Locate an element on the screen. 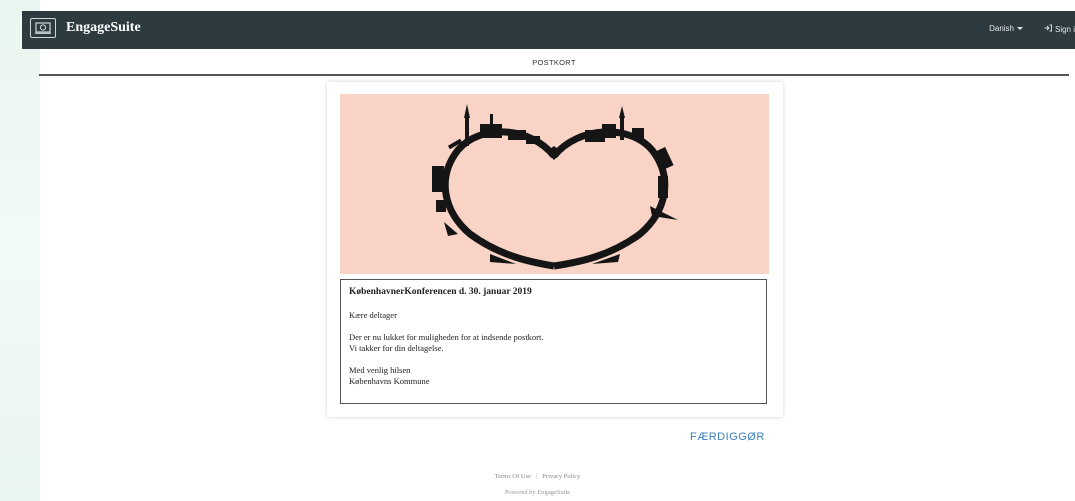  privacy-policy-link: Privacy Policy is located at coordinates (561, 476).